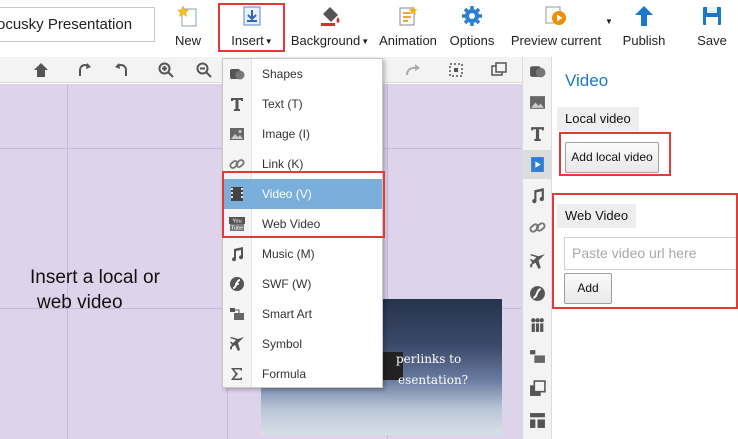  Describe the element at coordinates (587, 80) in the screenshot. I see `panel-title: Video` at that location.